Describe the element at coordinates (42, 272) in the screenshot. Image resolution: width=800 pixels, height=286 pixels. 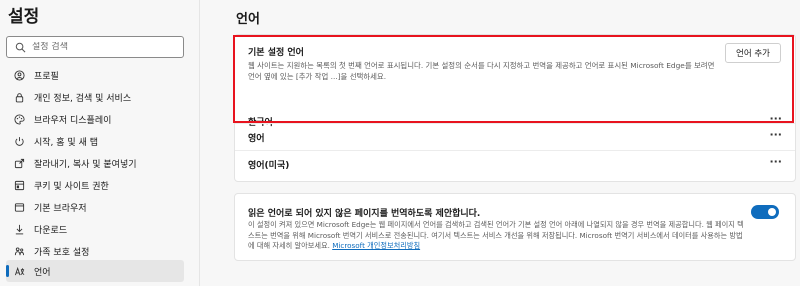
I see `sidebar-item-label: 언어` at that location.